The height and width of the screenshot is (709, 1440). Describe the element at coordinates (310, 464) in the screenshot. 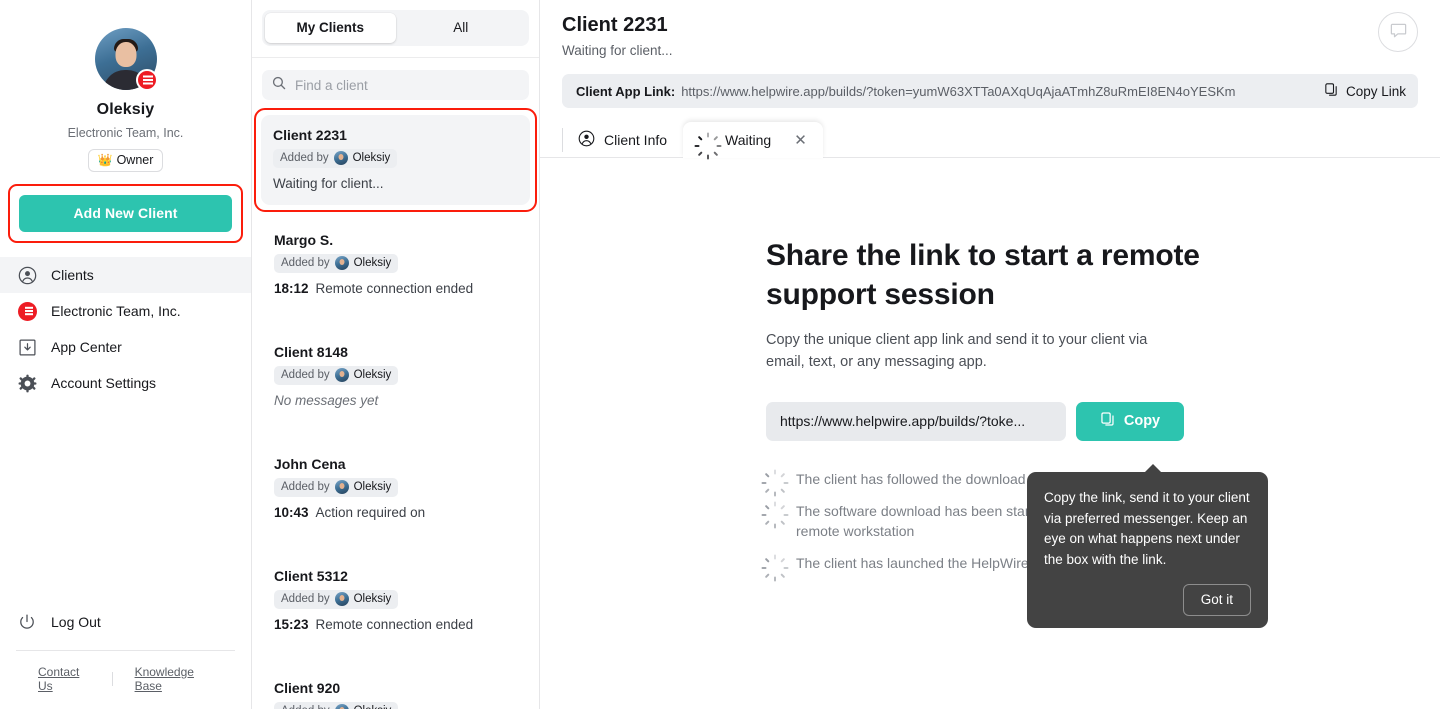

I see `client-name: John Cena` at that location.